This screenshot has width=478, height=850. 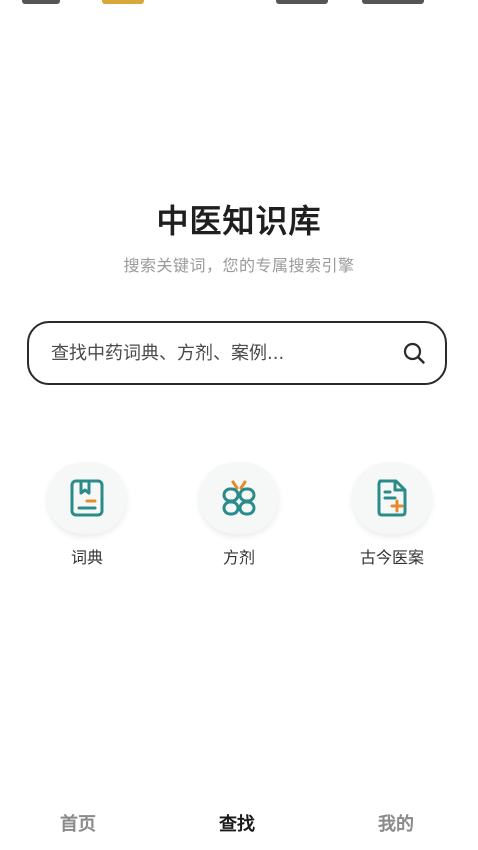 What do you see at coordinates (225, 353) in the screenshot?
I see `search-input` at bounding box center [225, 353].